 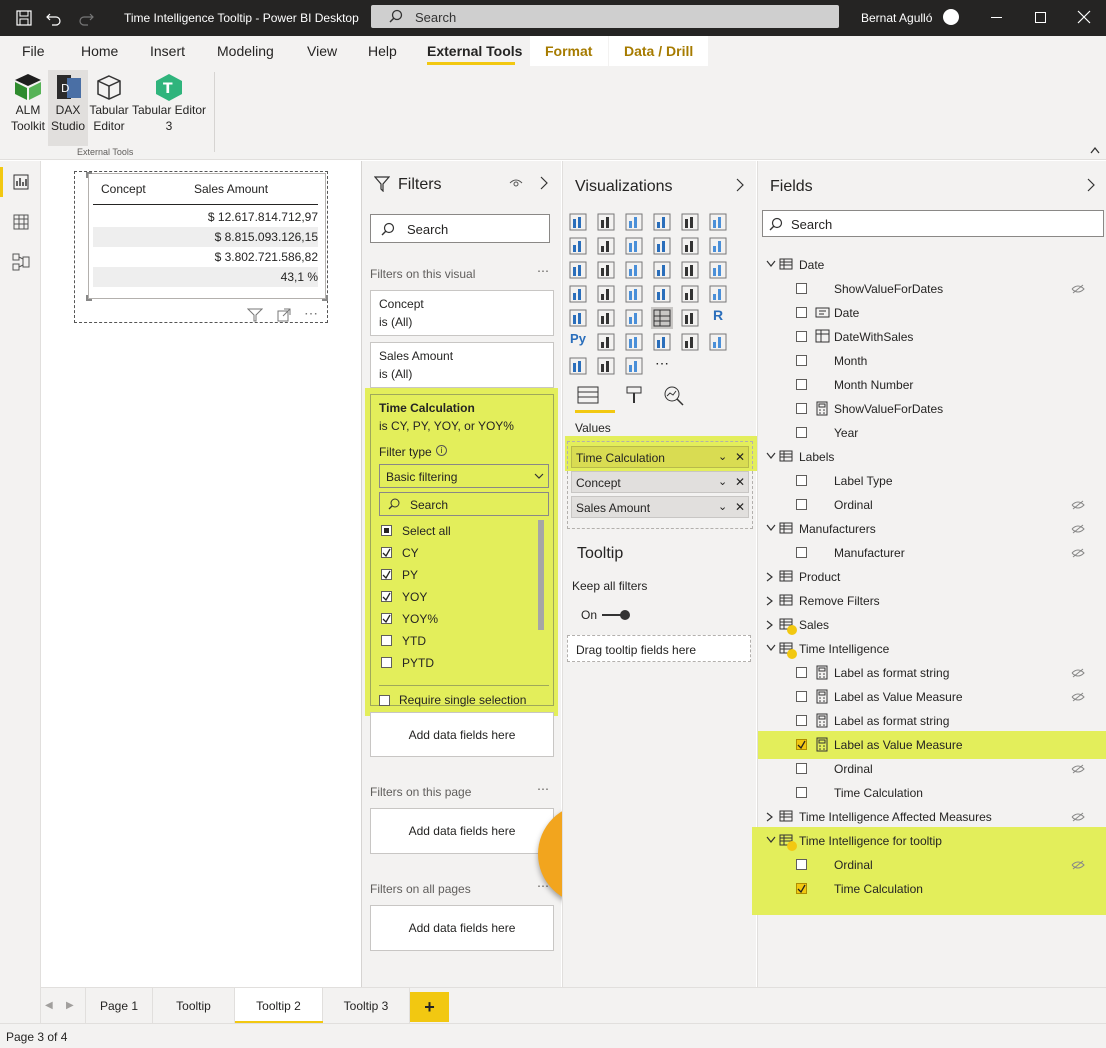 What do you see at coordinates (460, 228) in the screenshot?
I see `filters-search-input: Search` at bounding box center [460, 228].